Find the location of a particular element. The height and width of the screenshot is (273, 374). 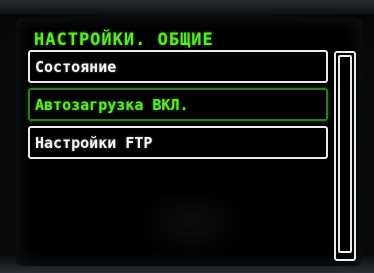

menu-item-status: Состояние is located at coordinates (178, 66).